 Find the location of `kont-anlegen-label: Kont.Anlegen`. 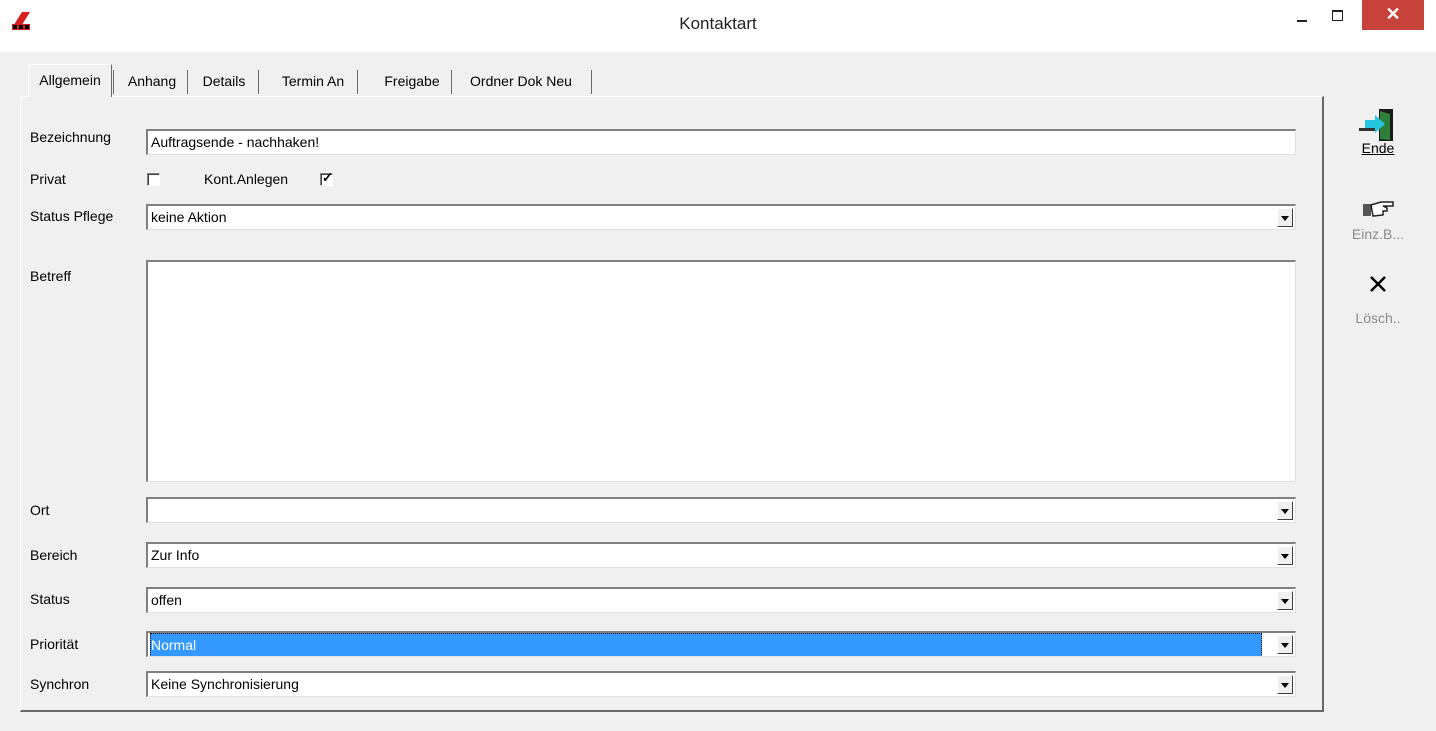

kont-anlegen-label: Kont.Anlegen is located at coordinates (246, 179).